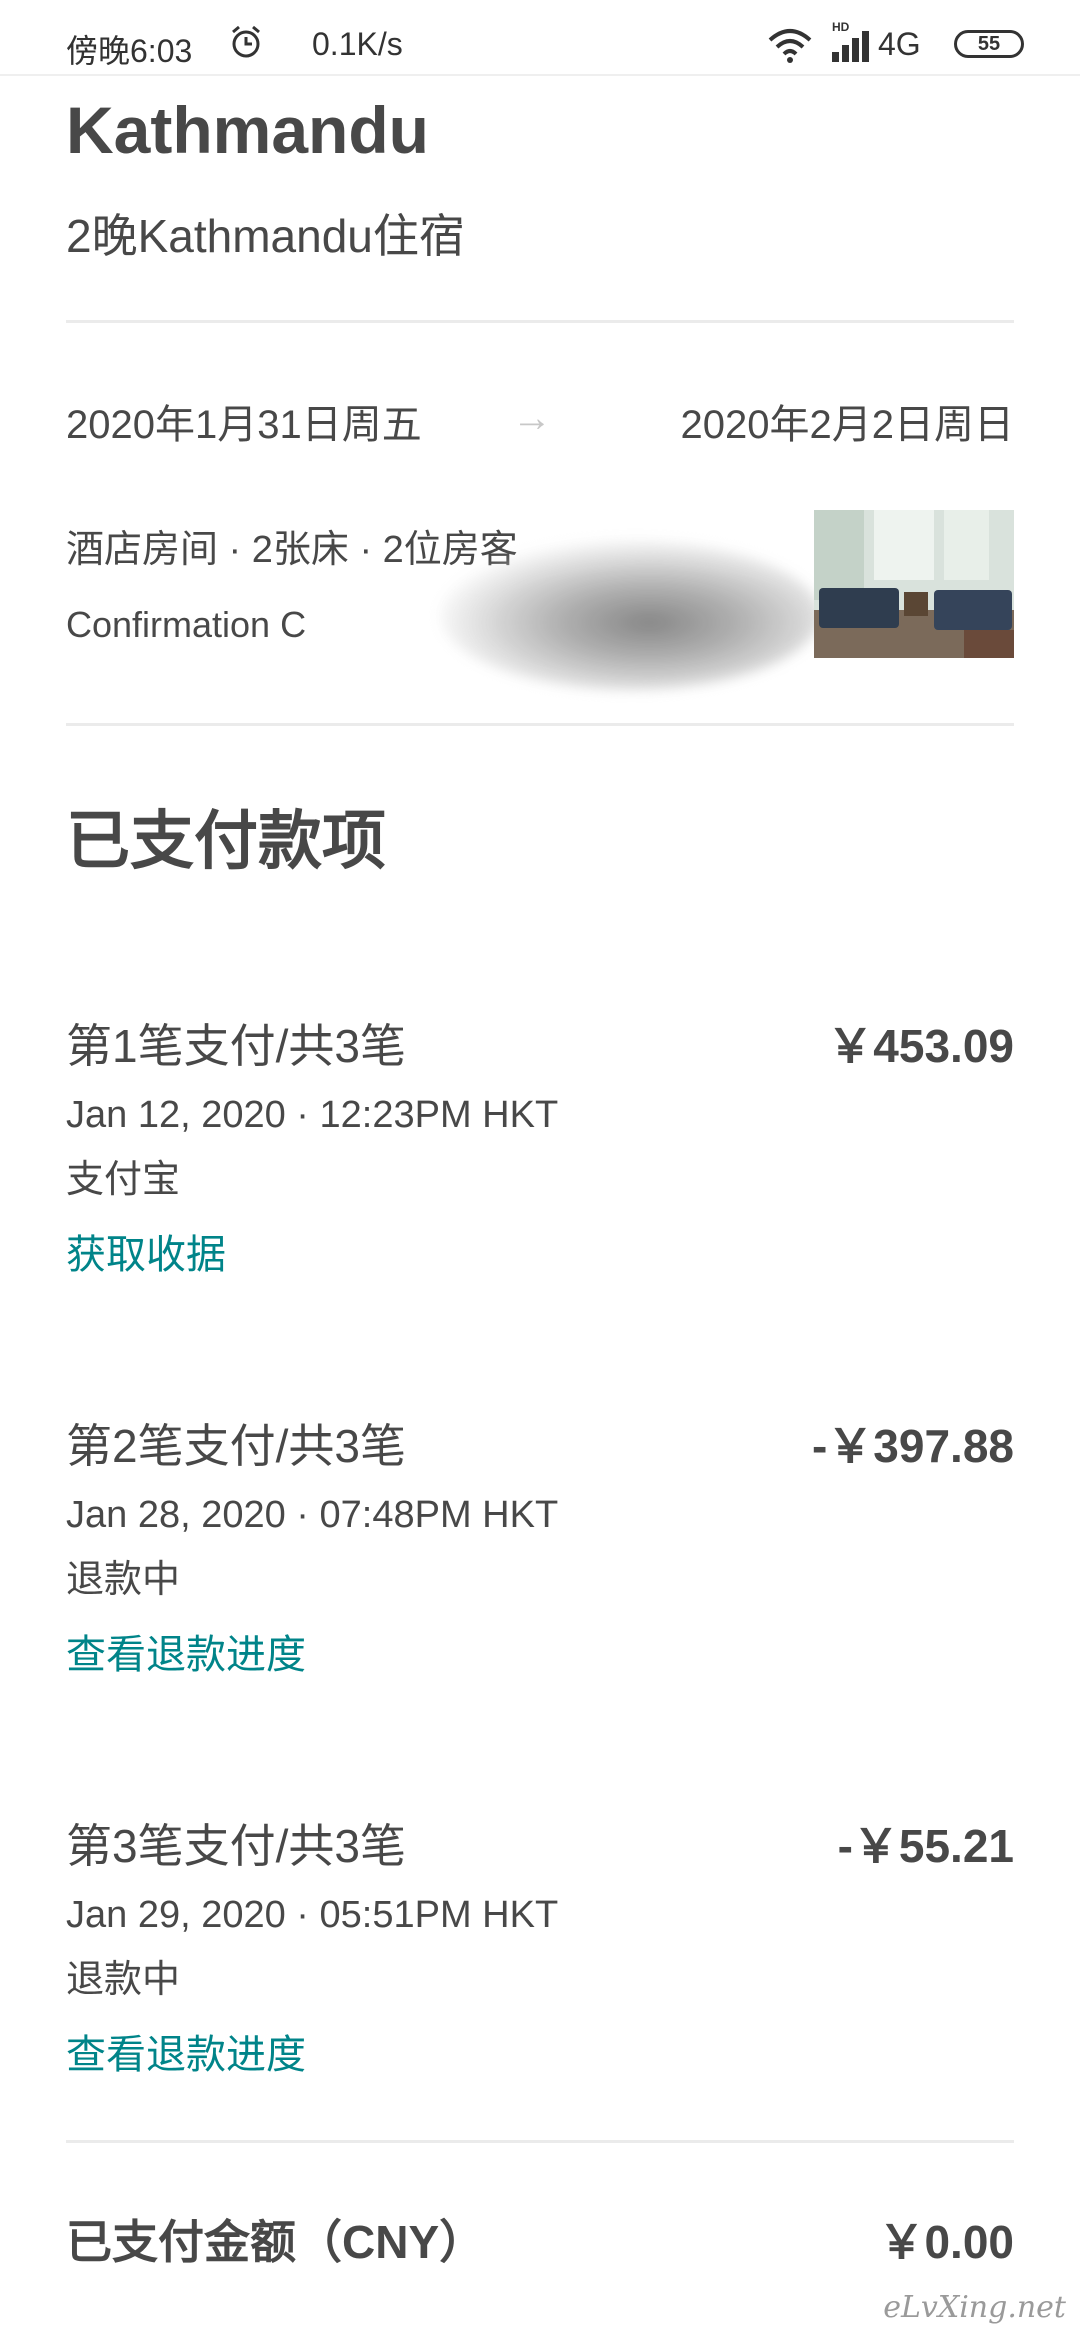 The width and height of the screenshot is (1080, 2340). What do you see at coordinates (312, 1115) in the screenshot?
I see `payment-time: Jan 12, 2020 · 12:23PM HKT` at bounding box center [312, 1115].